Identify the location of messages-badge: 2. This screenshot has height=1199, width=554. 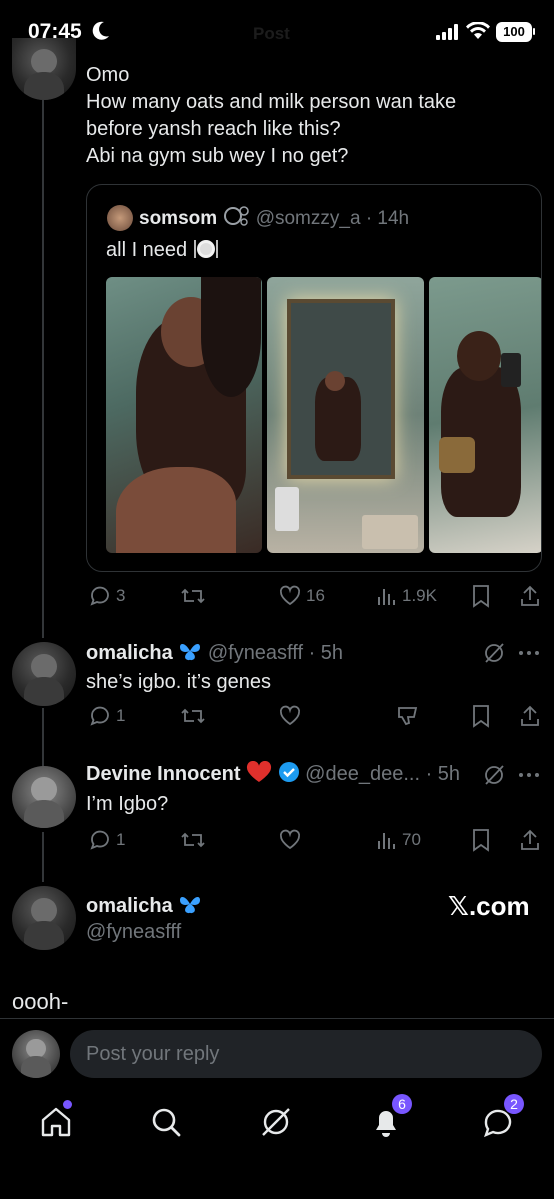
(514, 1104).